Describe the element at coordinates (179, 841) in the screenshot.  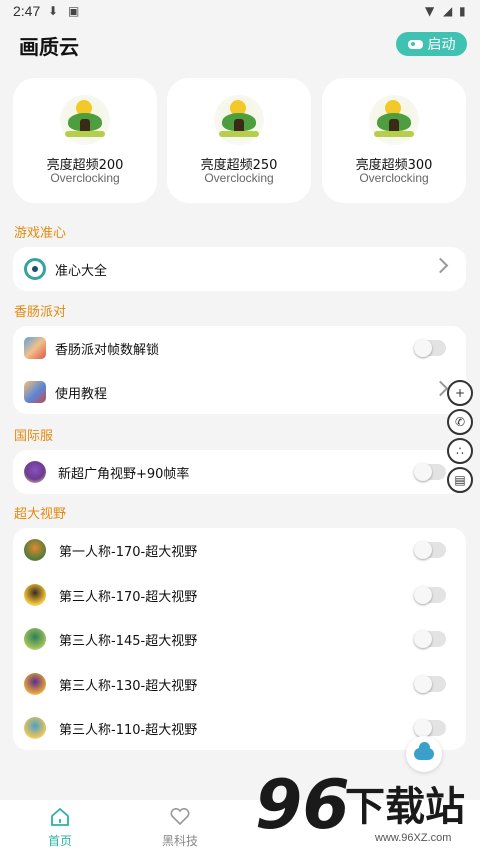
I see `tab-label: 黑科技` at that location.